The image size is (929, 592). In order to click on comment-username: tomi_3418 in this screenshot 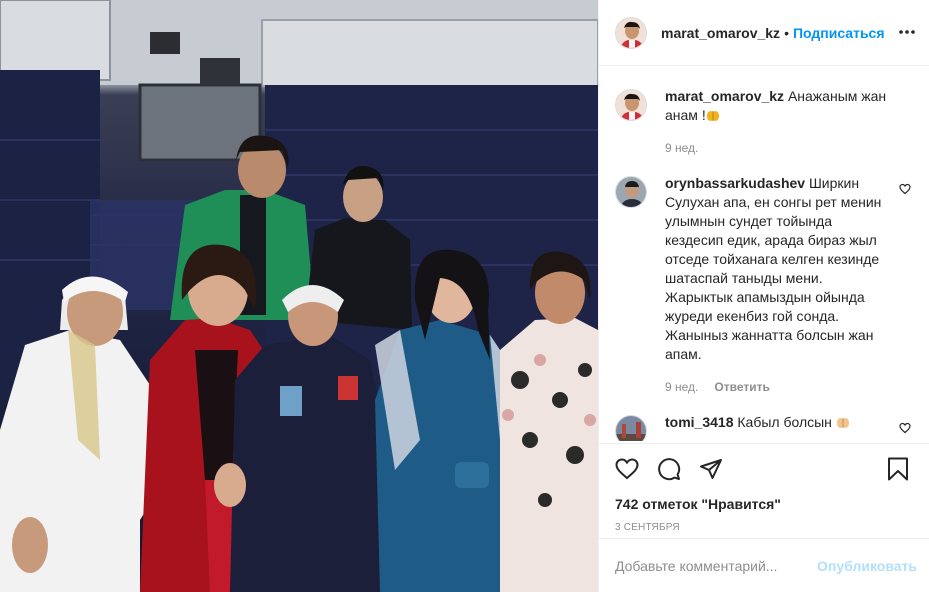, I will do `click(699, 422)`.